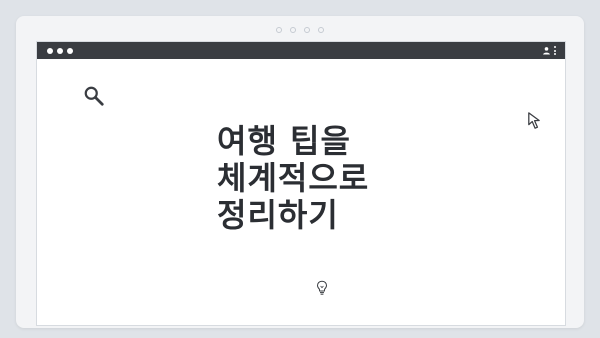 The image size is (600, 338). I want to click on cursor-arrow-icon, so click(534, 120).